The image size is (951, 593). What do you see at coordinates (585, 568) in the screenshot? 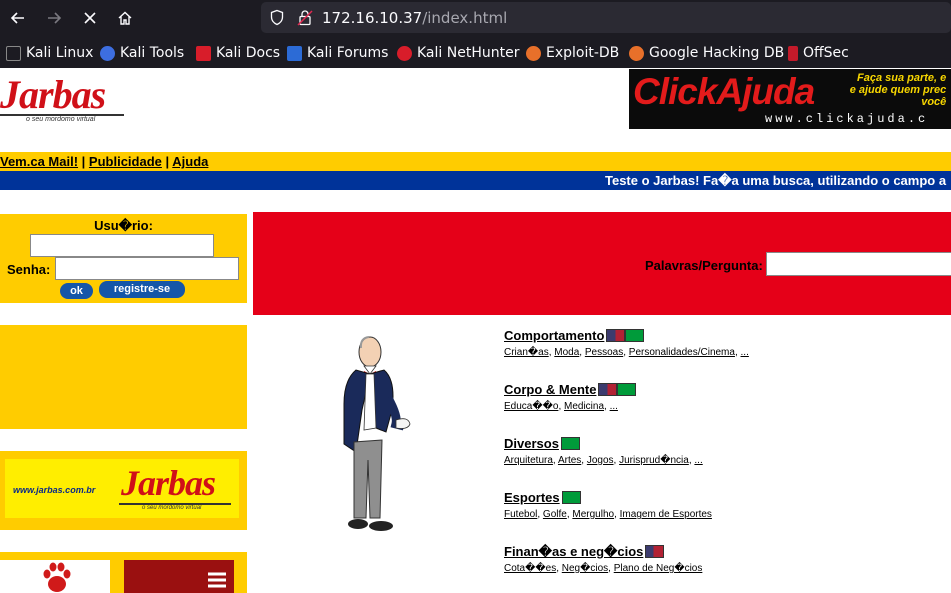
I see `subcategory-link: Neg�cios` at bounding box center [585, 568].